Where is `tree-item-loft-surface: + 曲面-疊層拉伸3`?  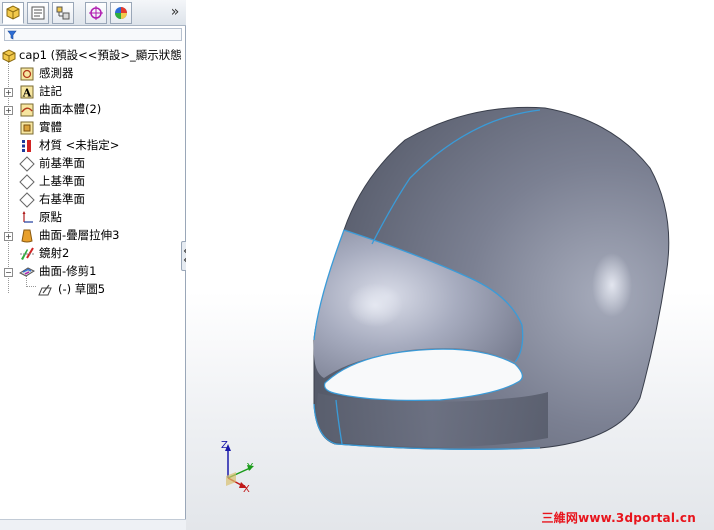 tree-item-loft-surface: + 曲面-疊層拉伸3 is located at coordinates (93, 235).